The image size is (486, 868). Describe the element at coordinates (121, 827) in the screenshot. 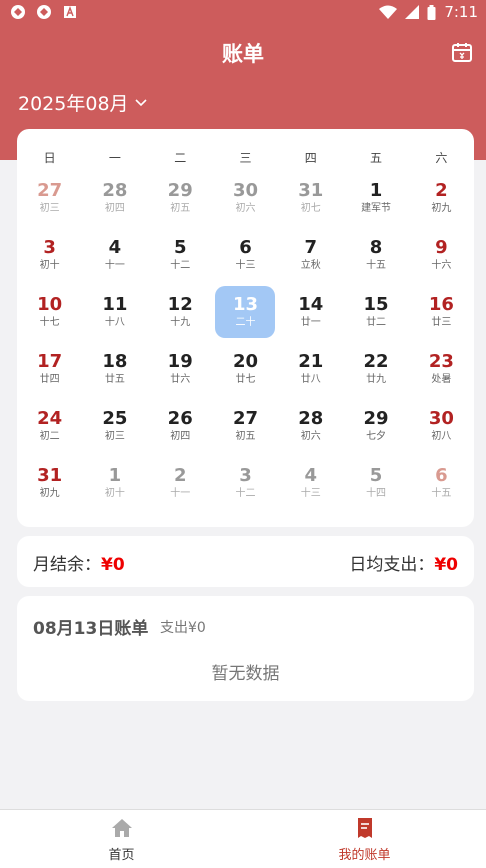

I see `home-icon` at that location.